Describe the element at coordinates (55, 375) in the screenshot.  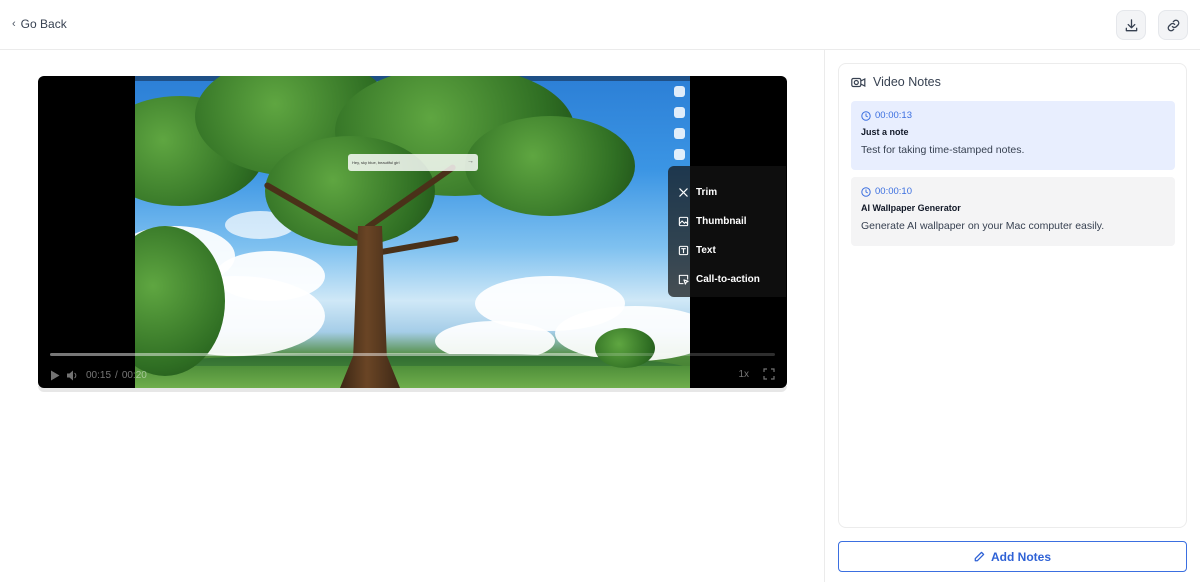
I see `play-icon` at that location.